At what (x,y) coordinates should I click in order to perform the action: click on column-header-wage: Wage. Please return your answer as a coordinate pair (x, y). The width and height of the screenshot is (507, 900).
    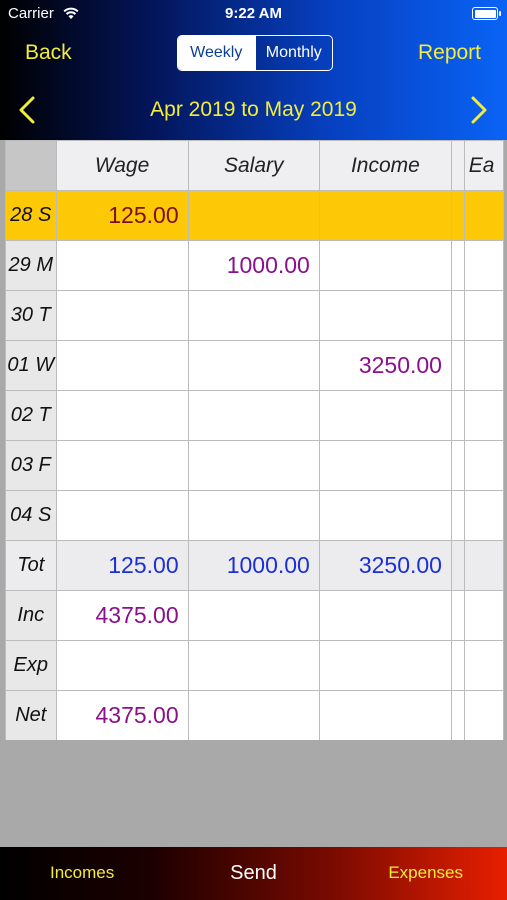
    Looking at the image, I should click on (122, 165).